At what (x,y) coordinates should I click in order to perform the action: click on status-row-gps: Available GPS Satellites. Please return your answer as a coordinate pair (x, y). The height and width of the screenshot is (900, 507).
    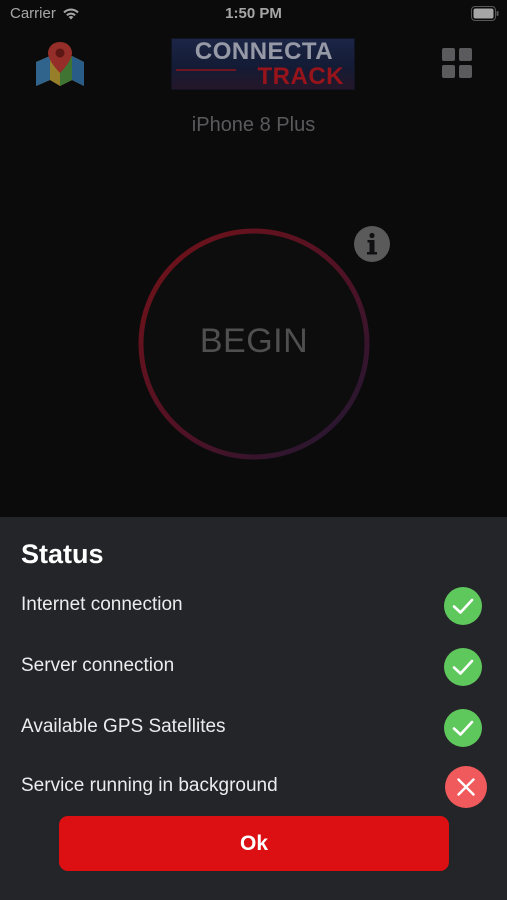
    Looking at the image, I should click on (253, 727).